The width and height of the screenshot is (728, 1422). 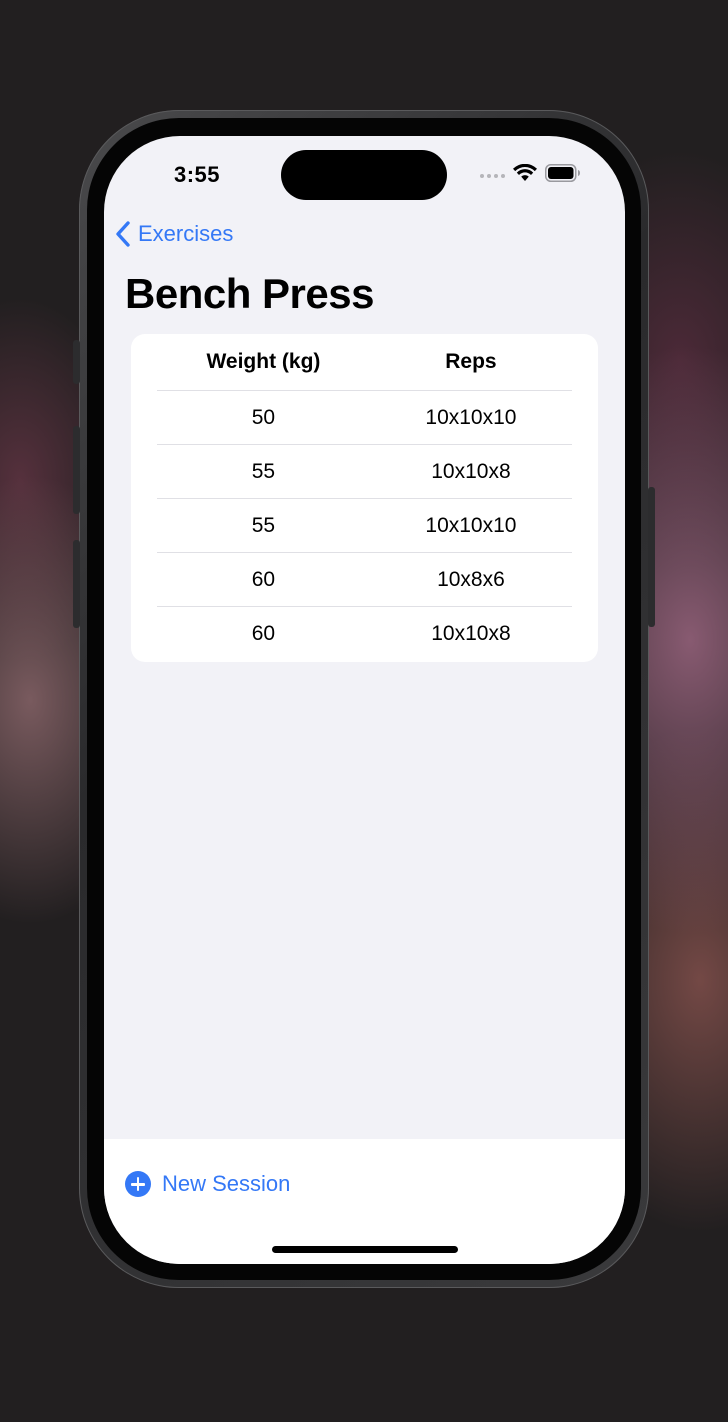 I want to click on table-row: 60 10x10x8, so click(x=364, y=633).